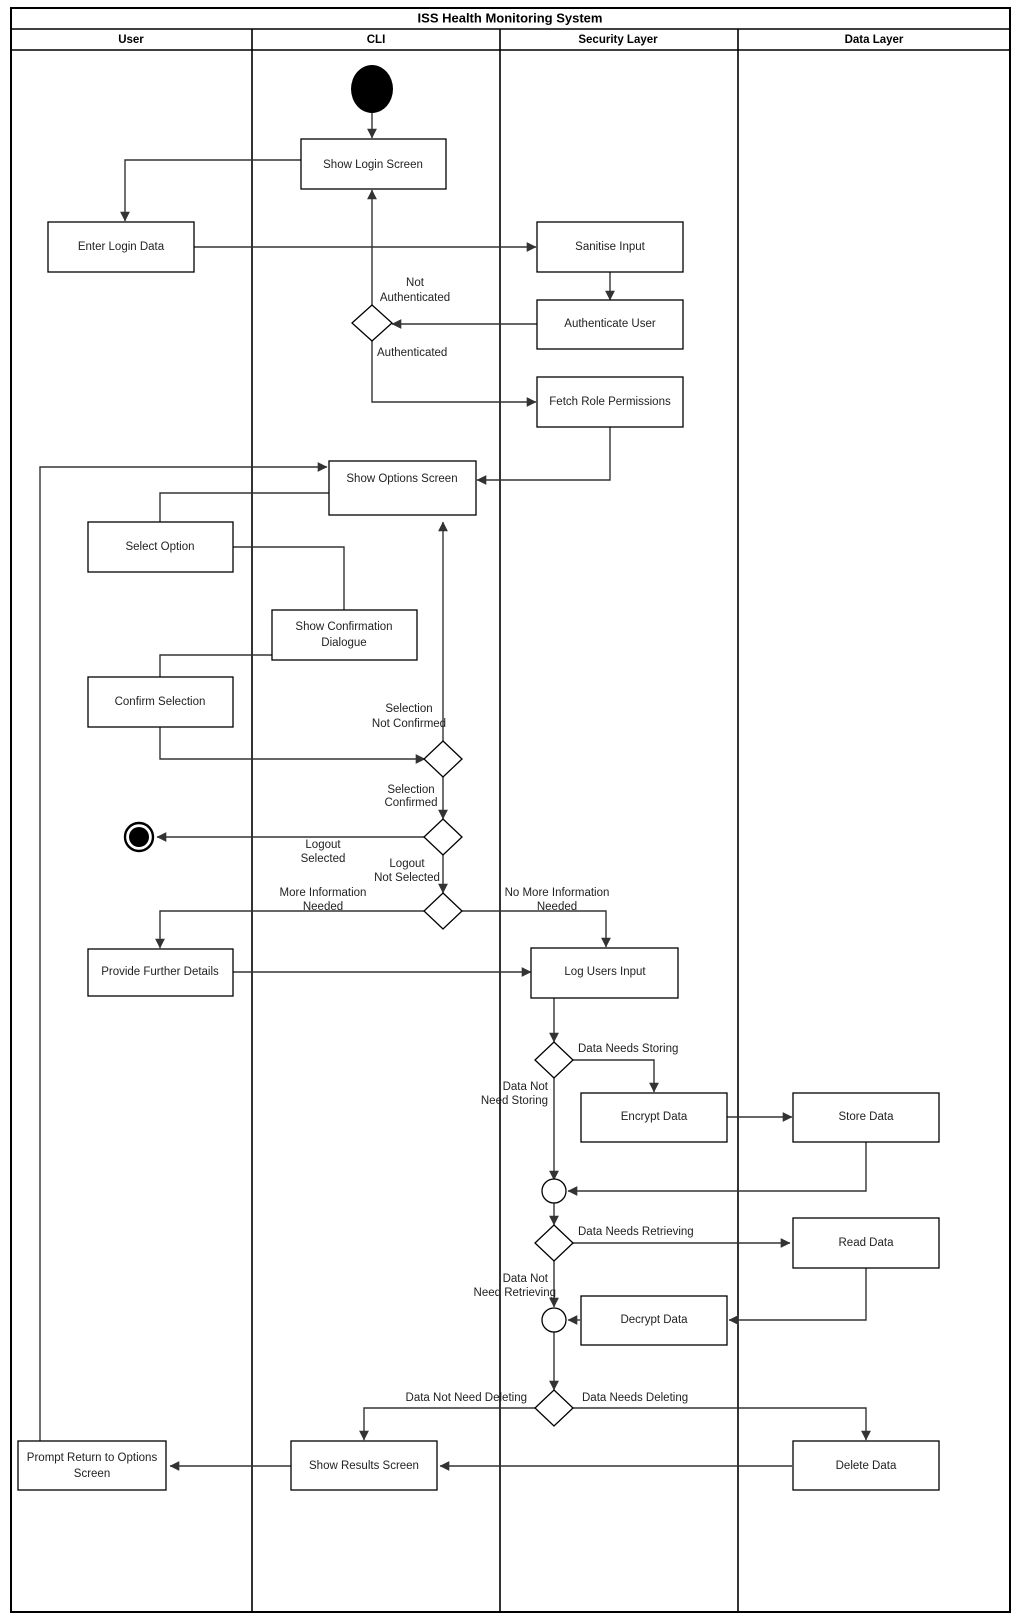  I want to click on node-authenticate-user: Authenticate User, so click(610, 324).